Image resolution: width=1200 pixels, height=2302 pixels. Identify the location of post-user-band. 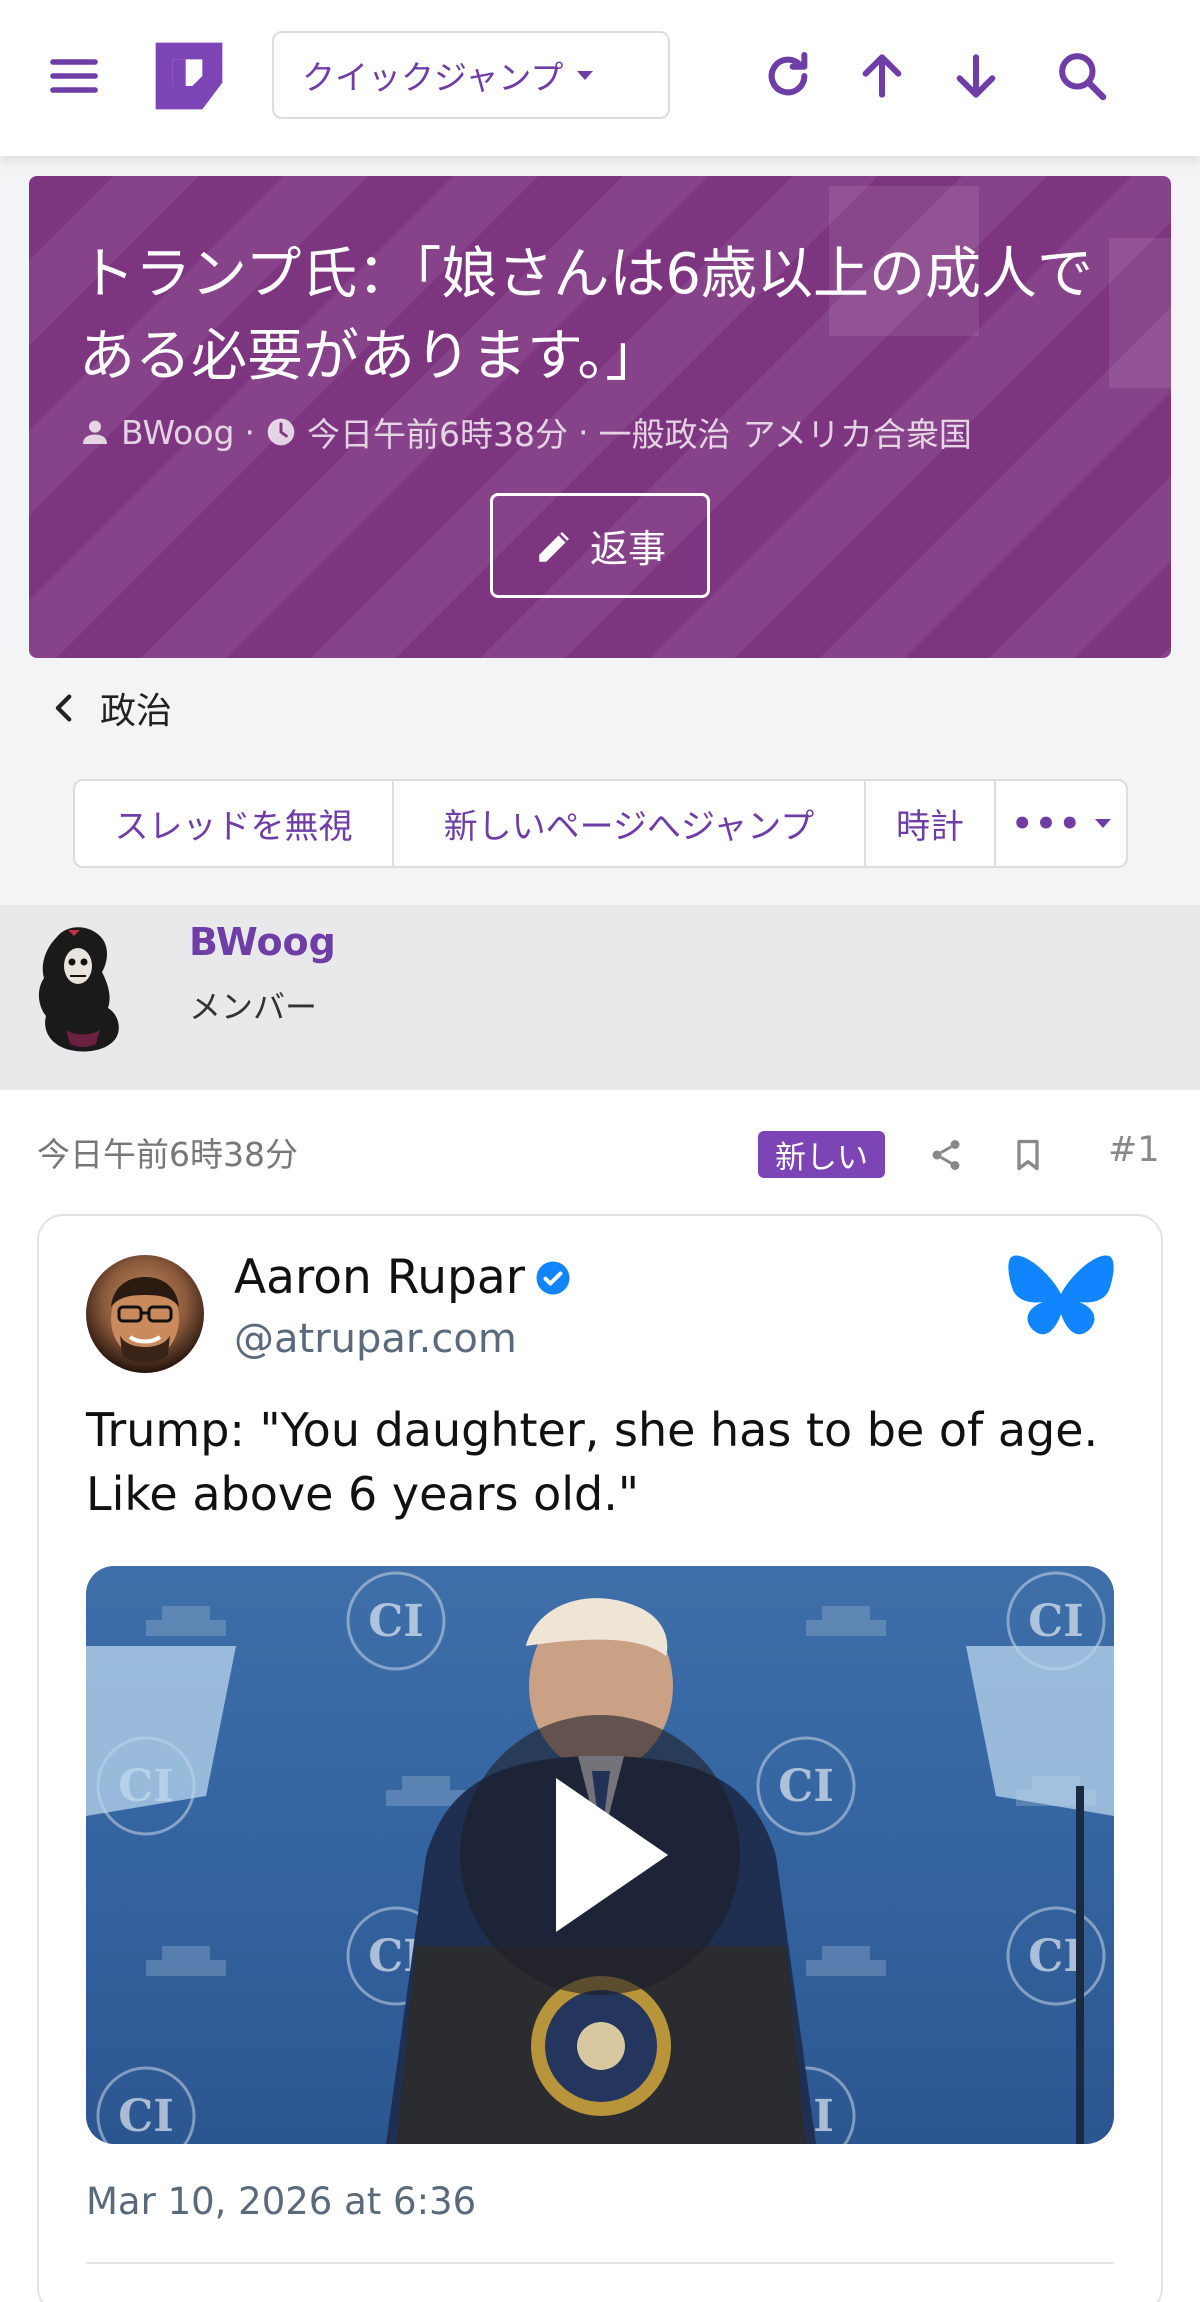
(600, 997).